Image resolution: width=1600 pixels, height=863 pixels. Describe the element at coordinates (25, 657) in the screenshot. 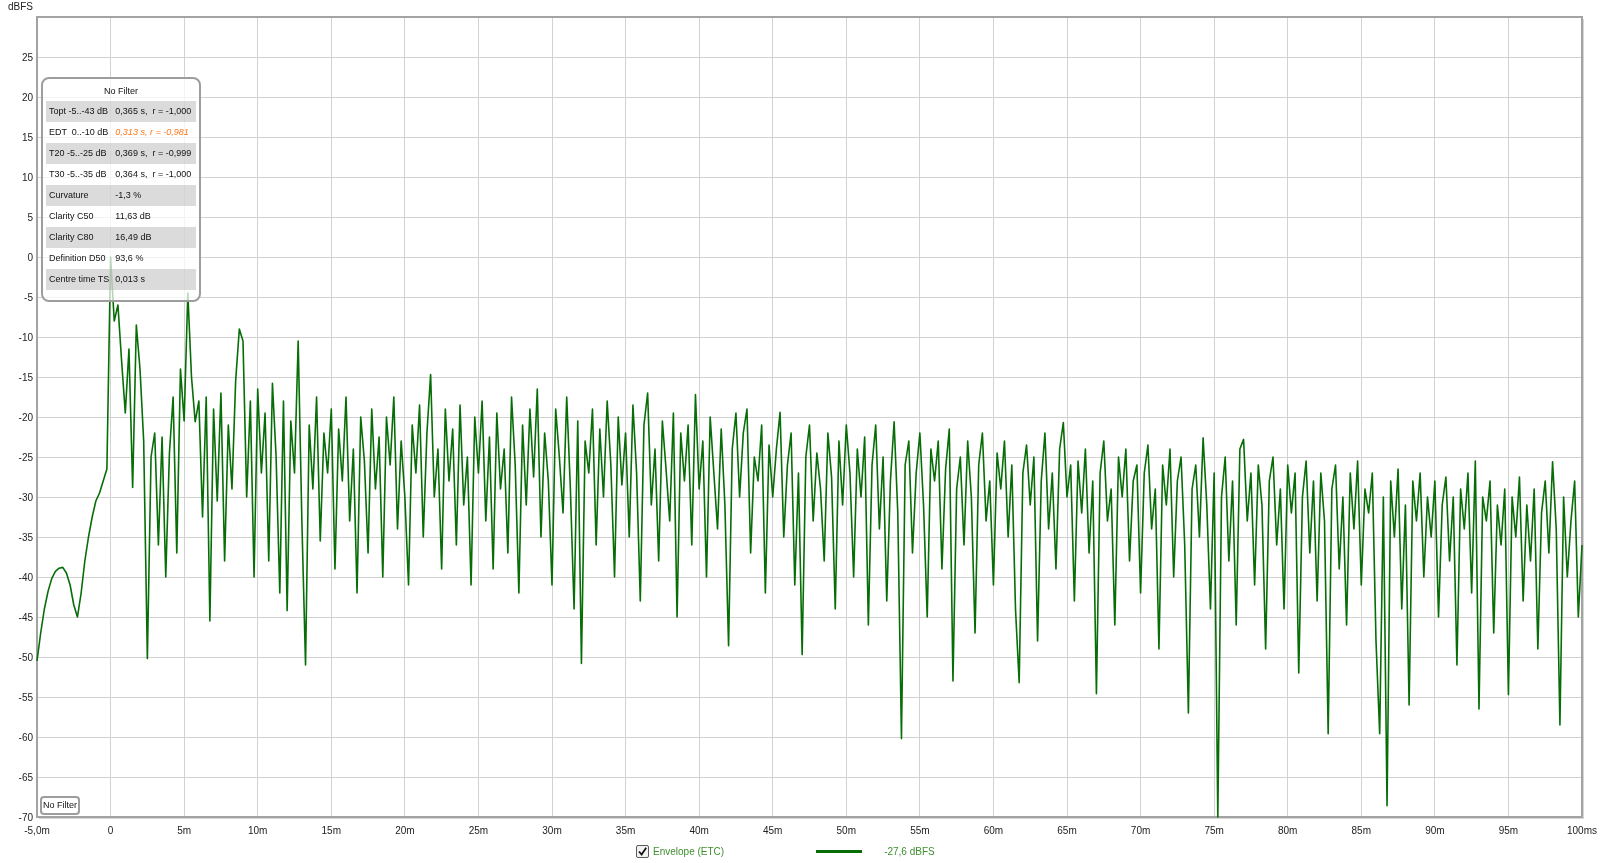

I see `y-tick-label: -50` at that location.